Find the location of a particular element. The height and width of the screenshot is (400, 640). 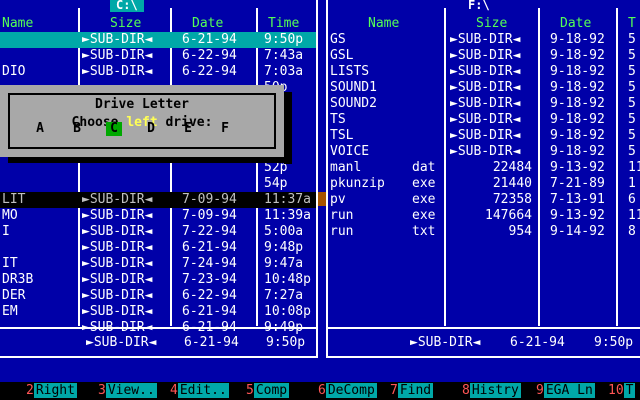

file-row: run exe 147664 9-13-92 11 is located at coordinates (484, 216).